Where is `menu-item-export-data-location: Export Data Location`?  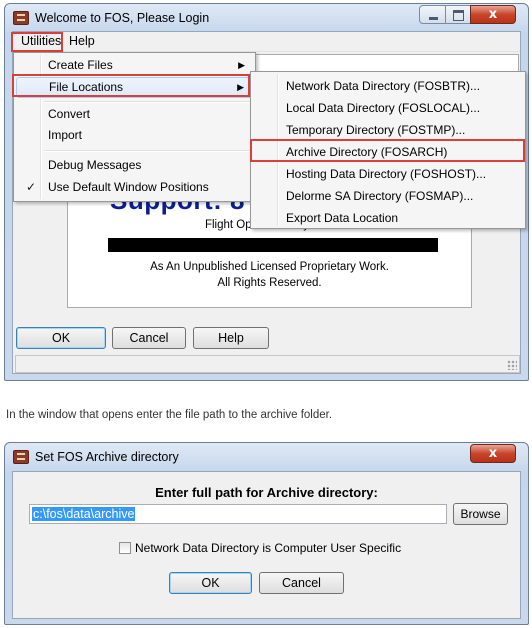 menu-item-export-data-location: Export Data Location is located at coordinates (388, 218).